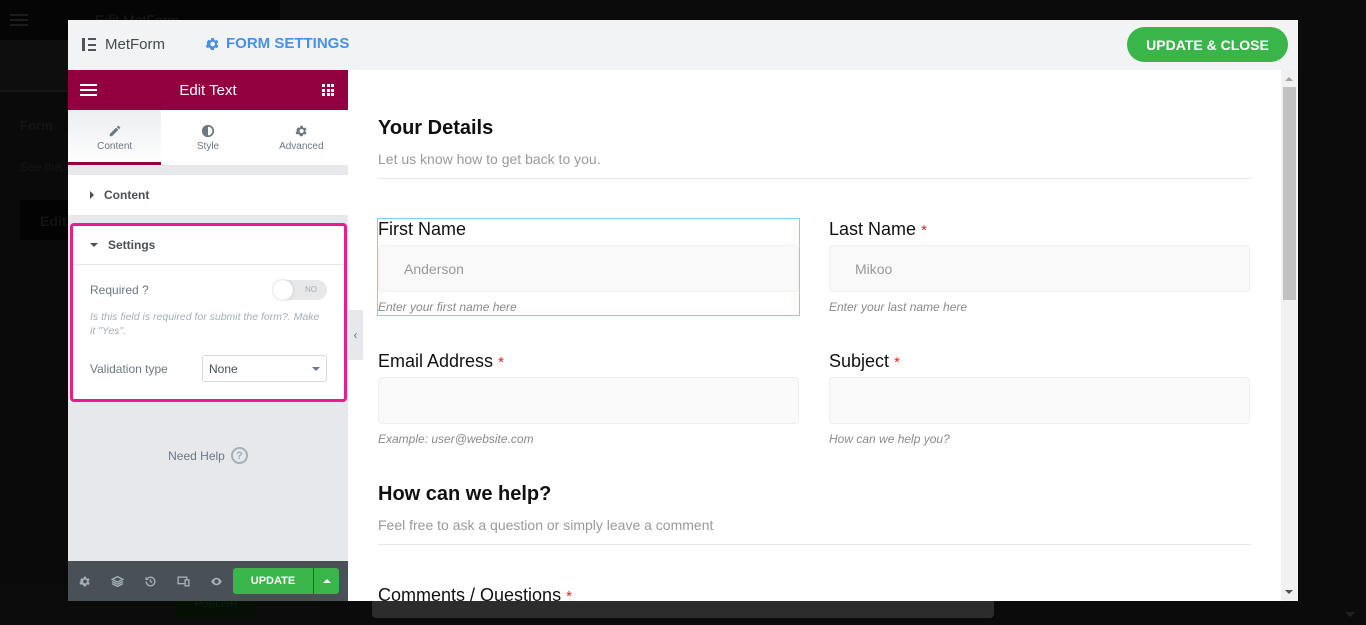  I want to click on metform-logo: MetForm, so click(123, 44).